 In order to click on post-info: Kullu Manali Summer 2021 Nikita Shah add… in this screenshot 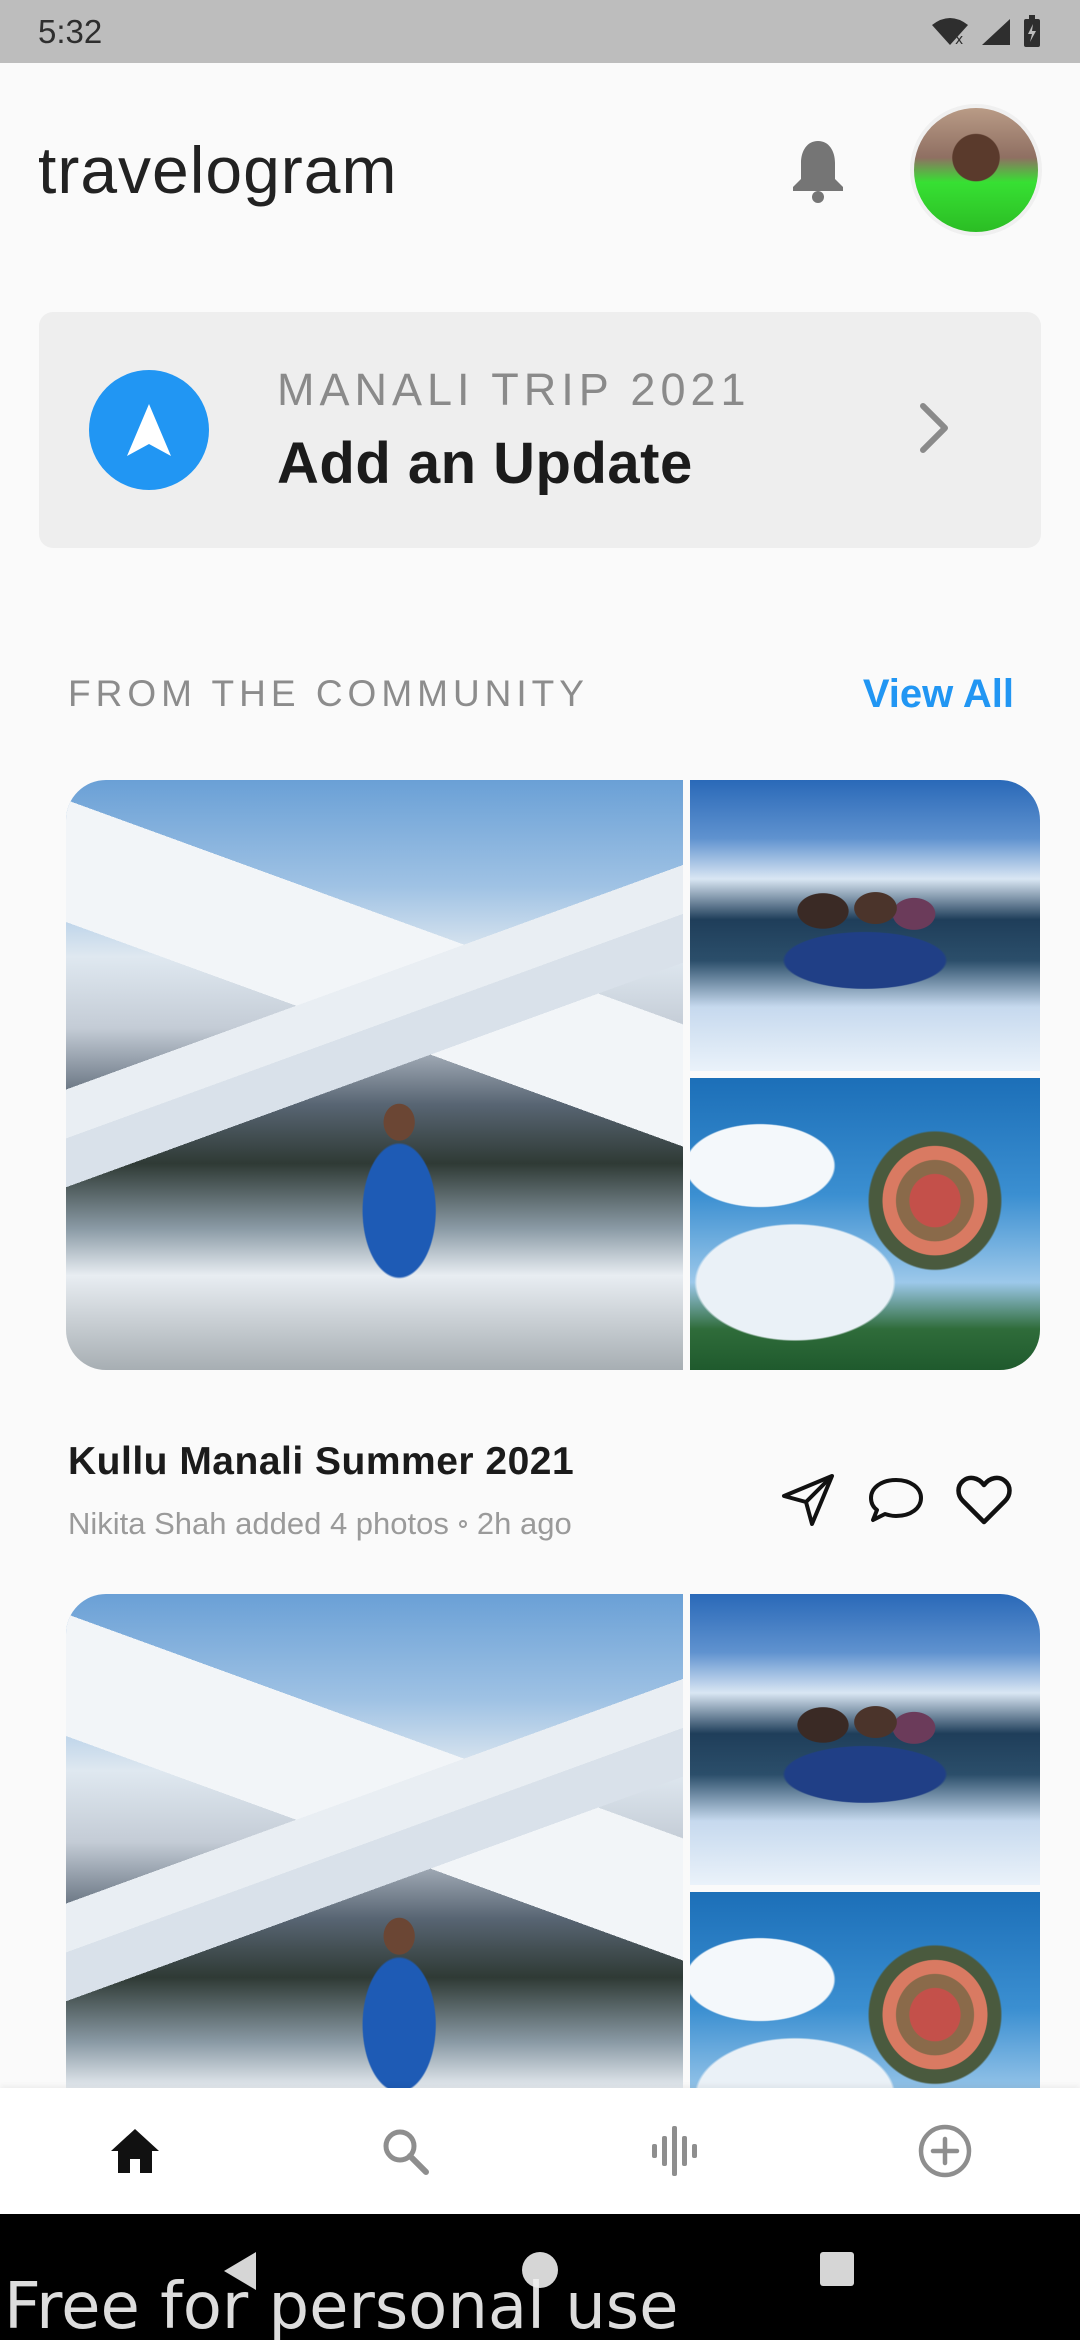, I will do `click(541, 1500)`.